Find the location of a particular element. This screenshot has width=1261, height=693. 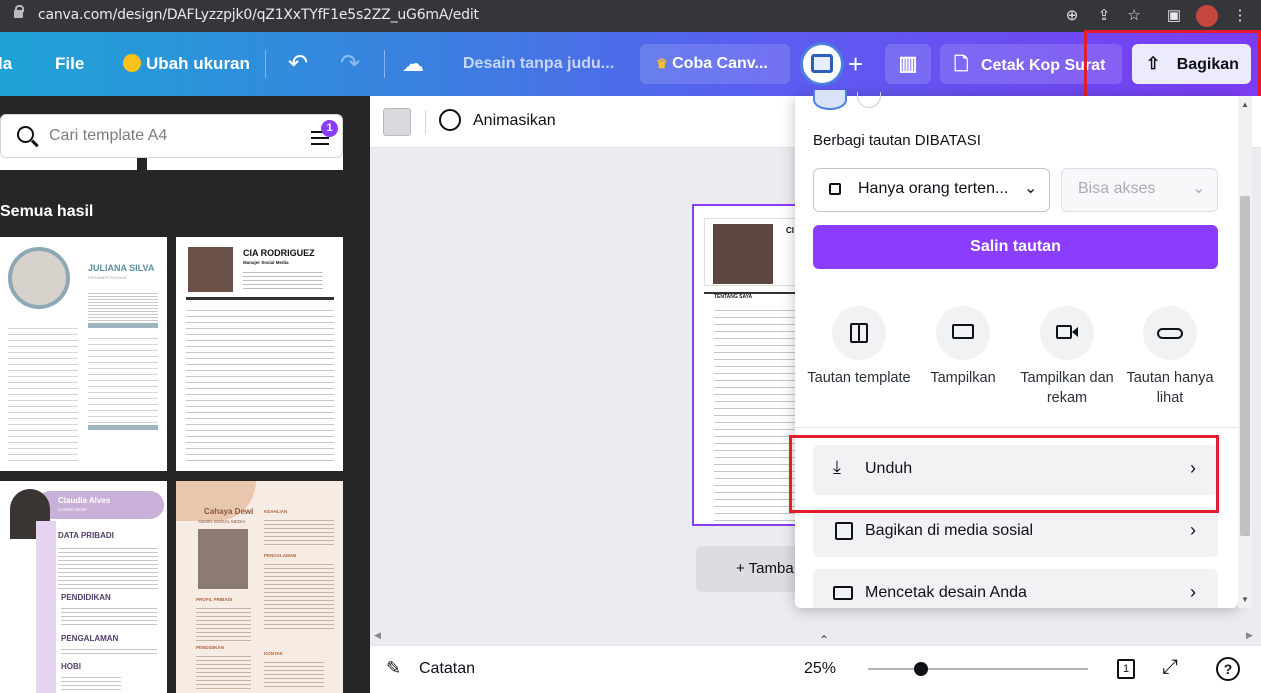

bookmark-star-icon: ☆ is located at coordinates (1134, 16).